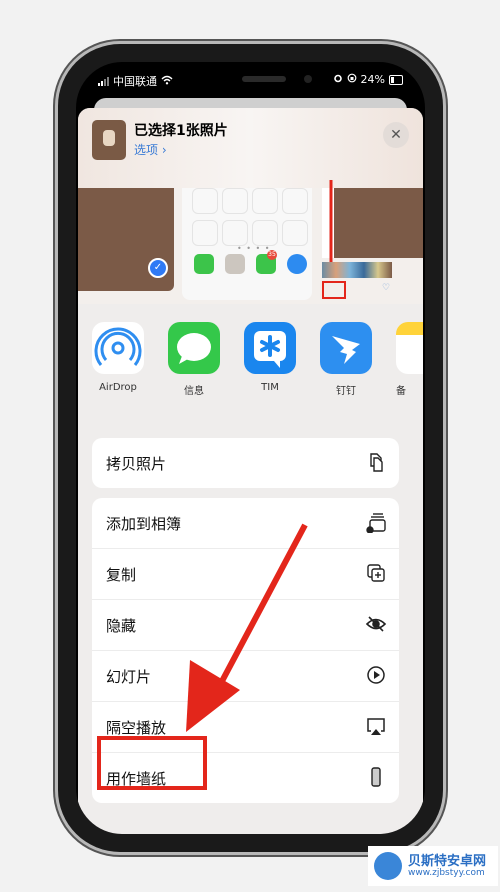 This screenshot has height=892, width=500. What do you see at coordinates (357, 270) in the screenshot?
I see `thumbnail-strip` at bounding box center [357, 270].